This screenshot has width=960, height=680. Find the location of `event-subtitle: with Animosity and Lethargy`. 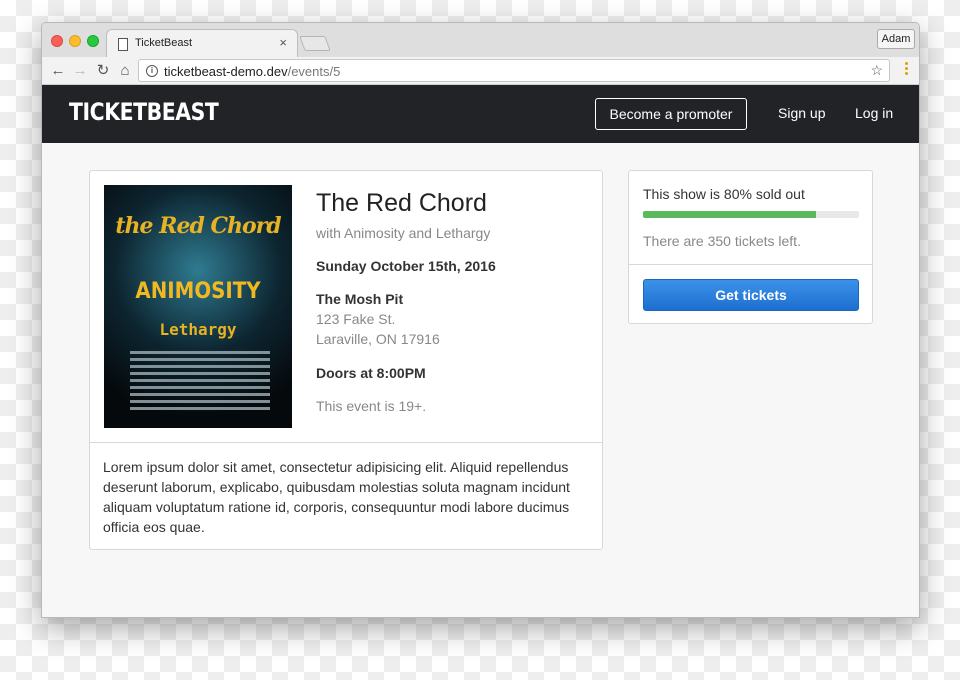

event-subtitle: with Animosity and Lethargy is located at coordinates (403, 233).